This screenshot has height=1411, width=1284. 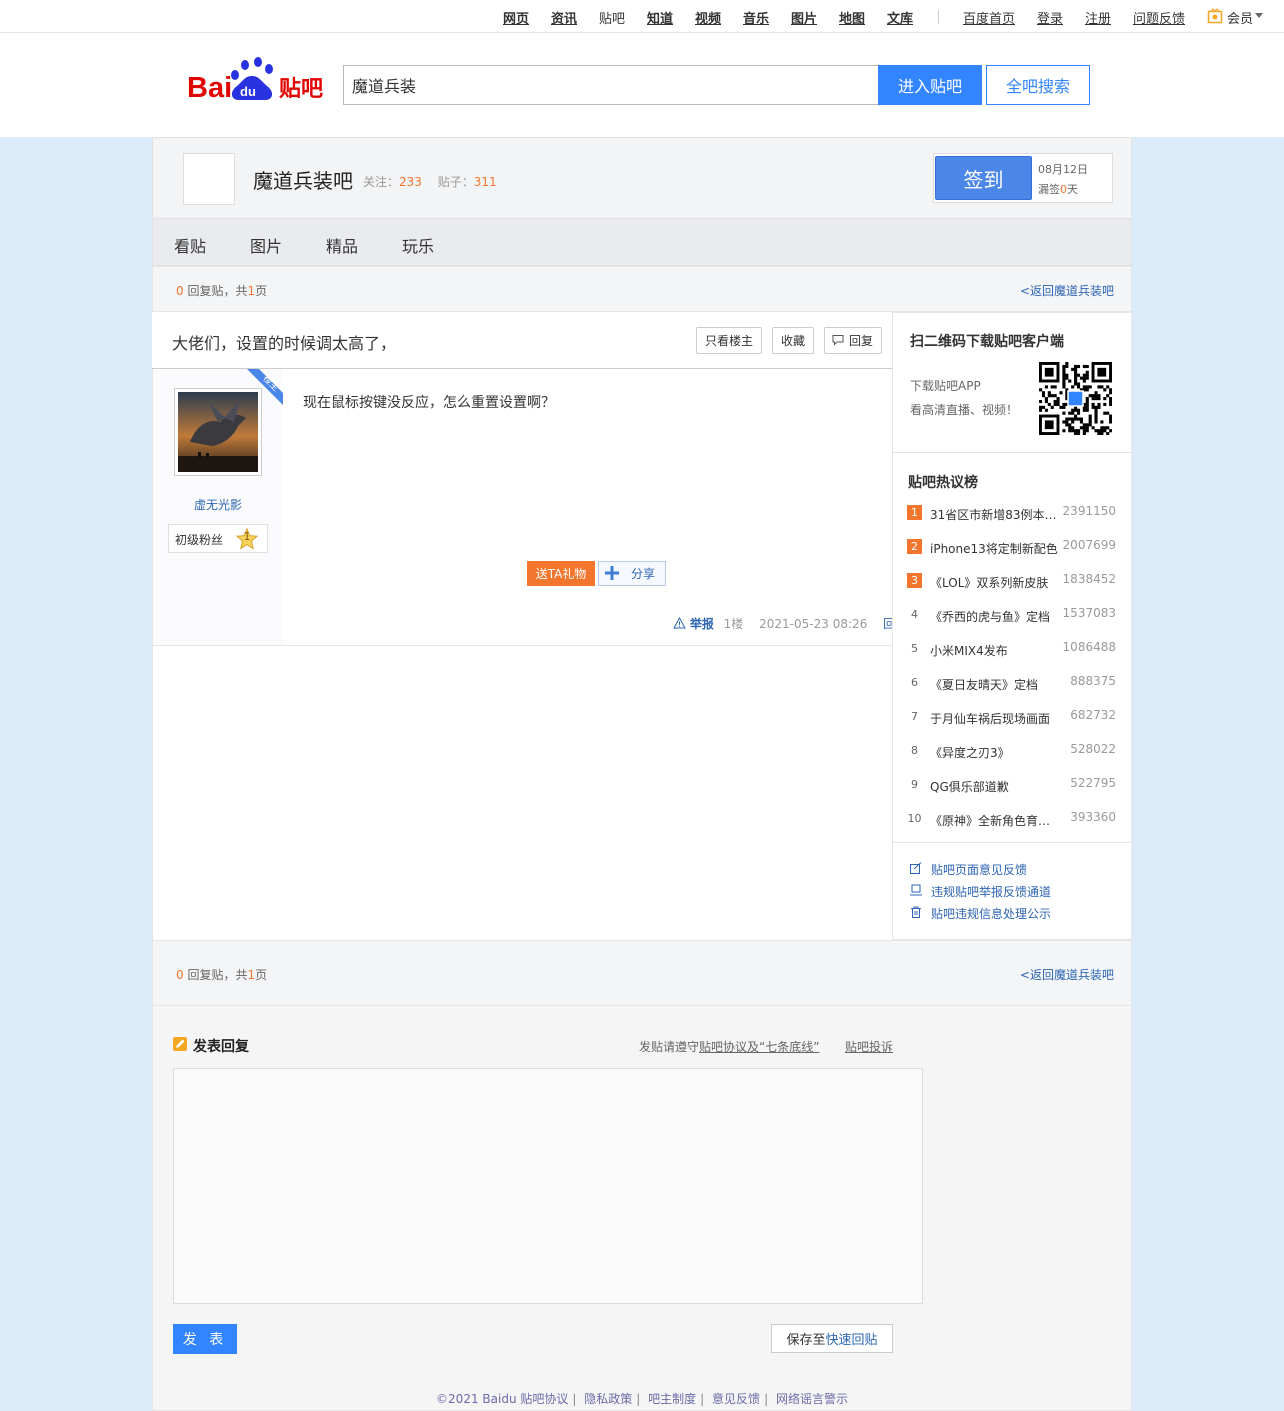 I want to click on hot-count: 2391150, so click(x=1089, y=511).